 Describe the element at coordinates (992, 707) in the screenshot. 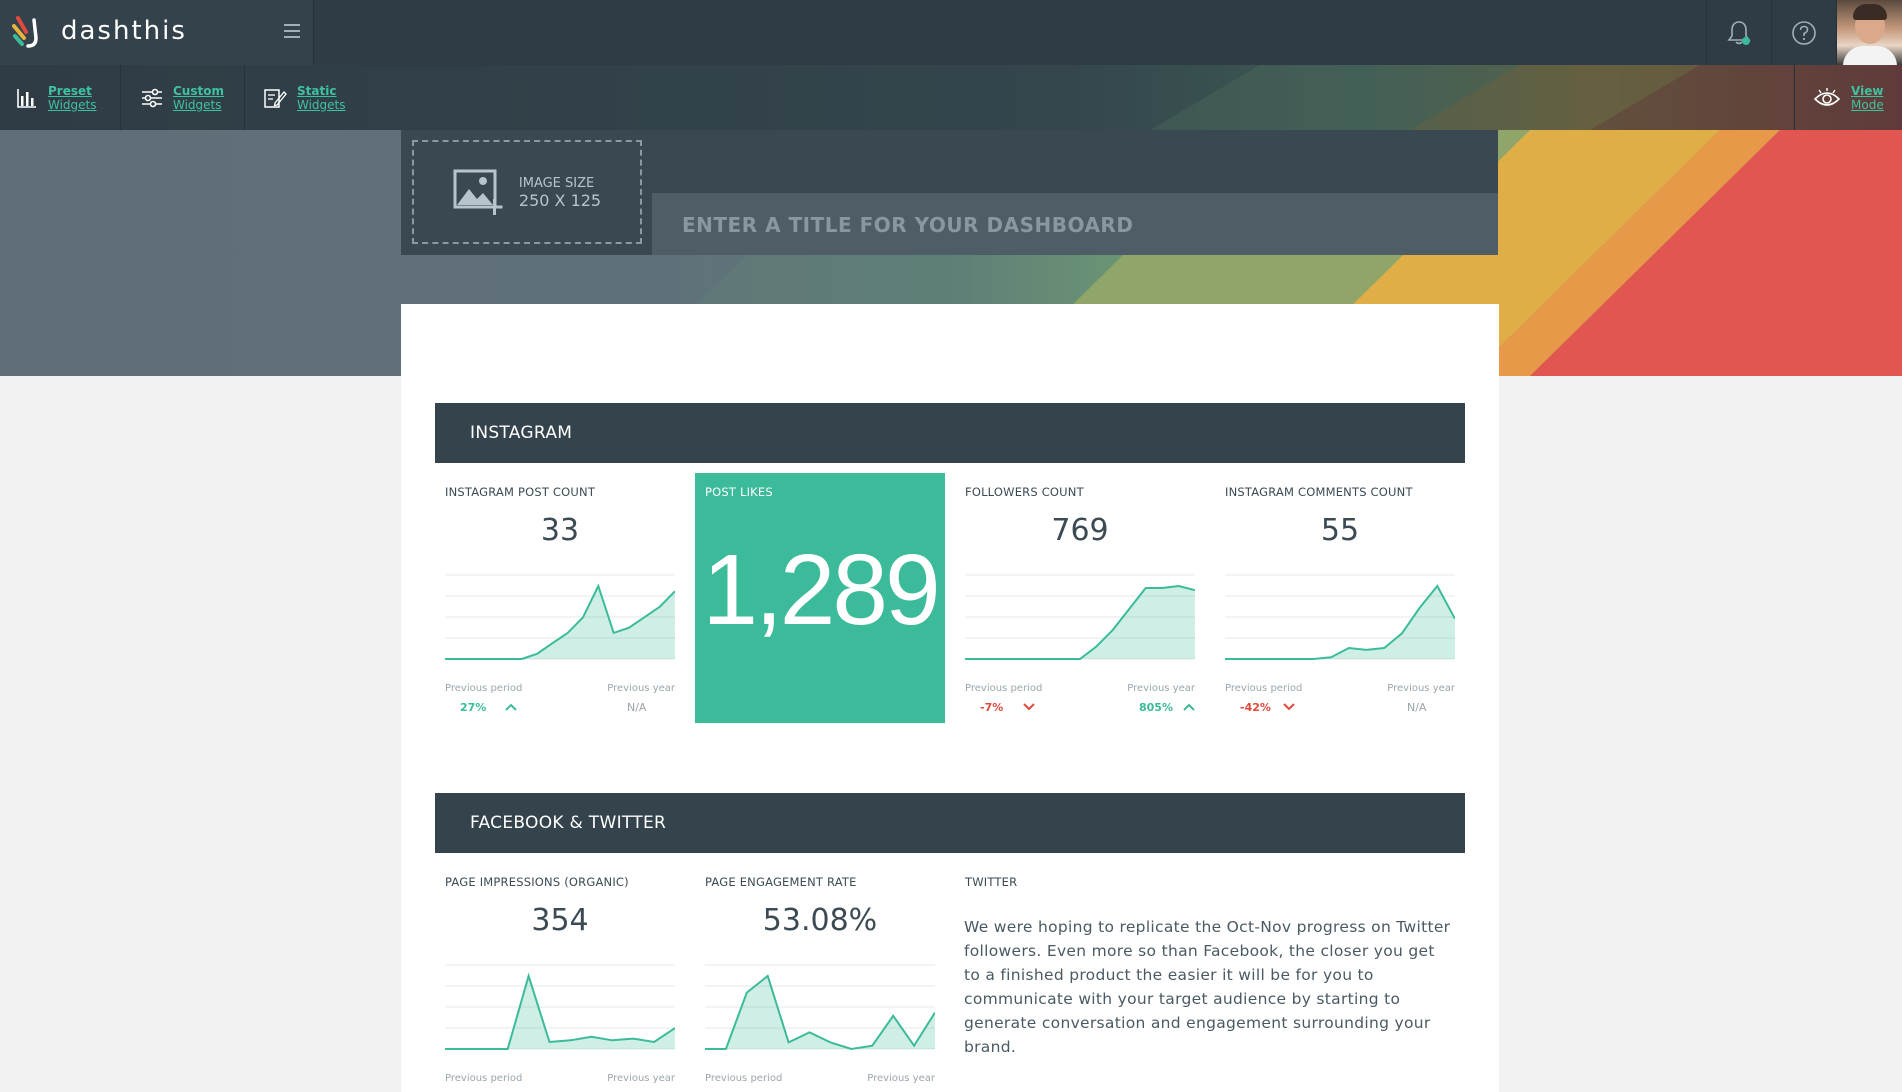

I see `previous-period-value: -7%` at that location.